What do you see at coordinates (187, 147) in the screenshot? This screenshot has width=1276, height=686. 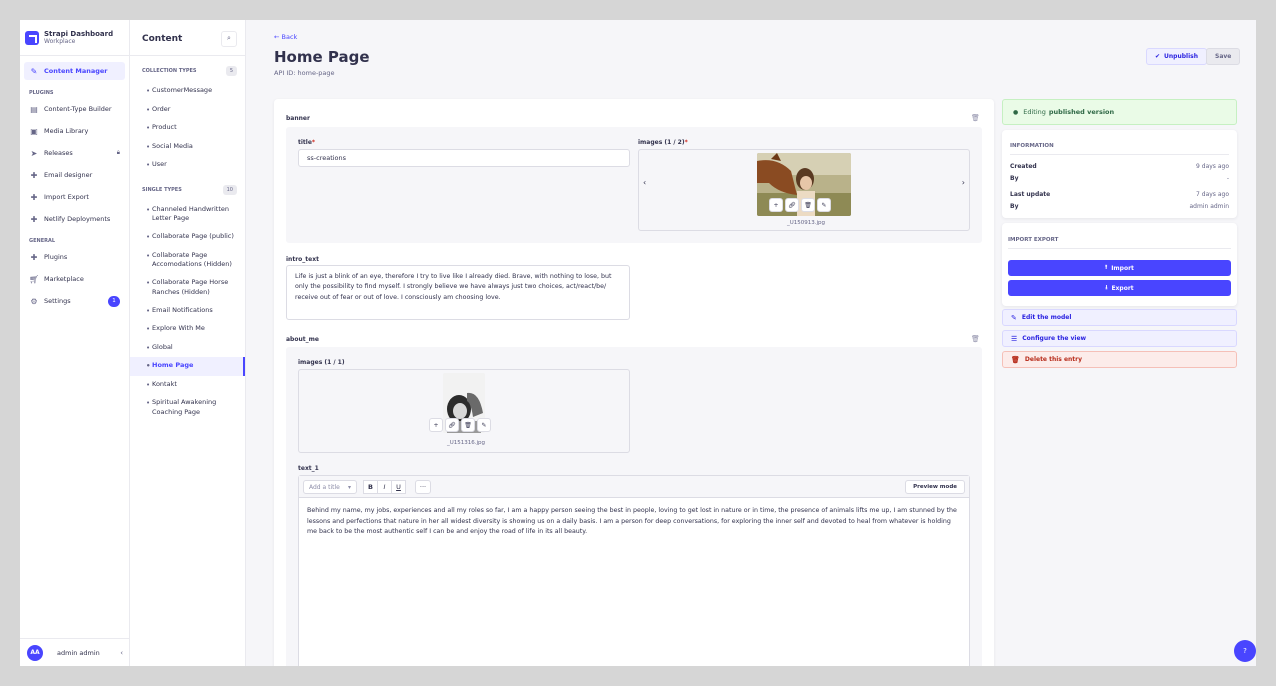 I see `subnav-item: • Social Media` at bounding box center [187, 147].